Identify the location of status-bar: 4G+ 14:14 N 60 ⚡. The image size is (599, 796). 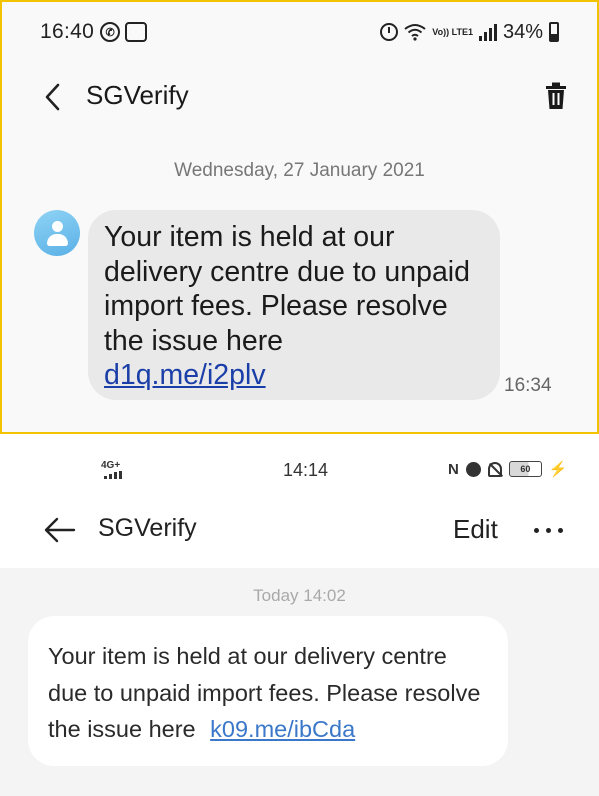
(299, 468).